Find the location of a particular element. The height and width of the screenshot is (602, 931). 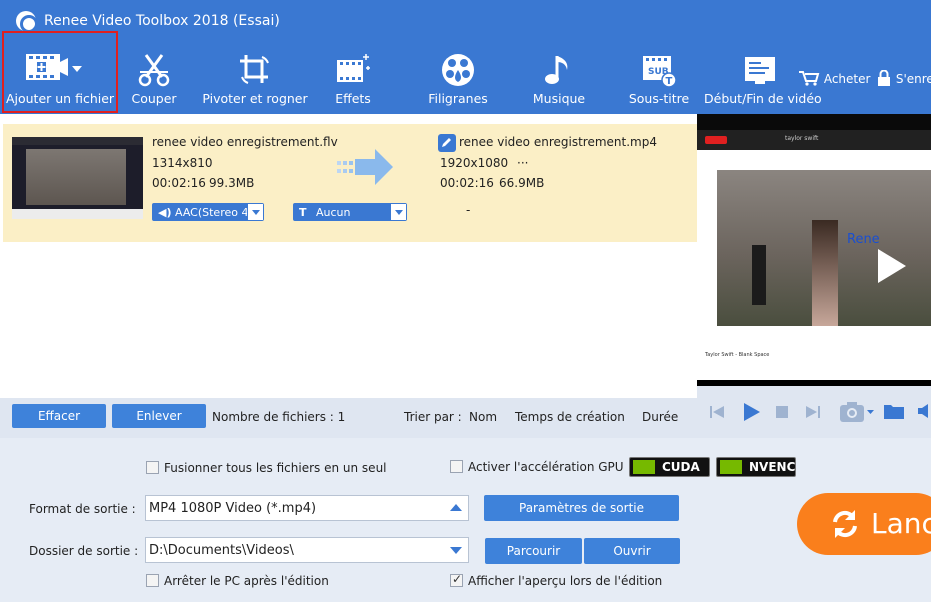

buy-link: Acheter is located at coordinates (834, 78).